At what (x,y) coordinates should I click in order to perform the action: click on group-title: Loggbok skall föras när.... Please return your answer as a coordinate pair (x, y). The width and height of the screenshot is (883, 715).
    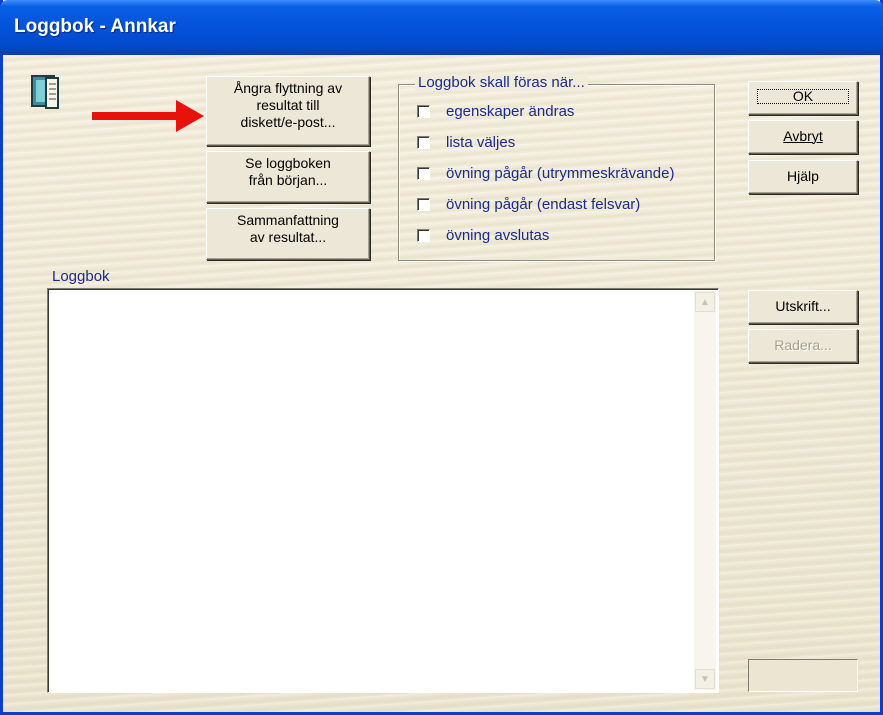
    Looking at the image, I should click on (501, 82).